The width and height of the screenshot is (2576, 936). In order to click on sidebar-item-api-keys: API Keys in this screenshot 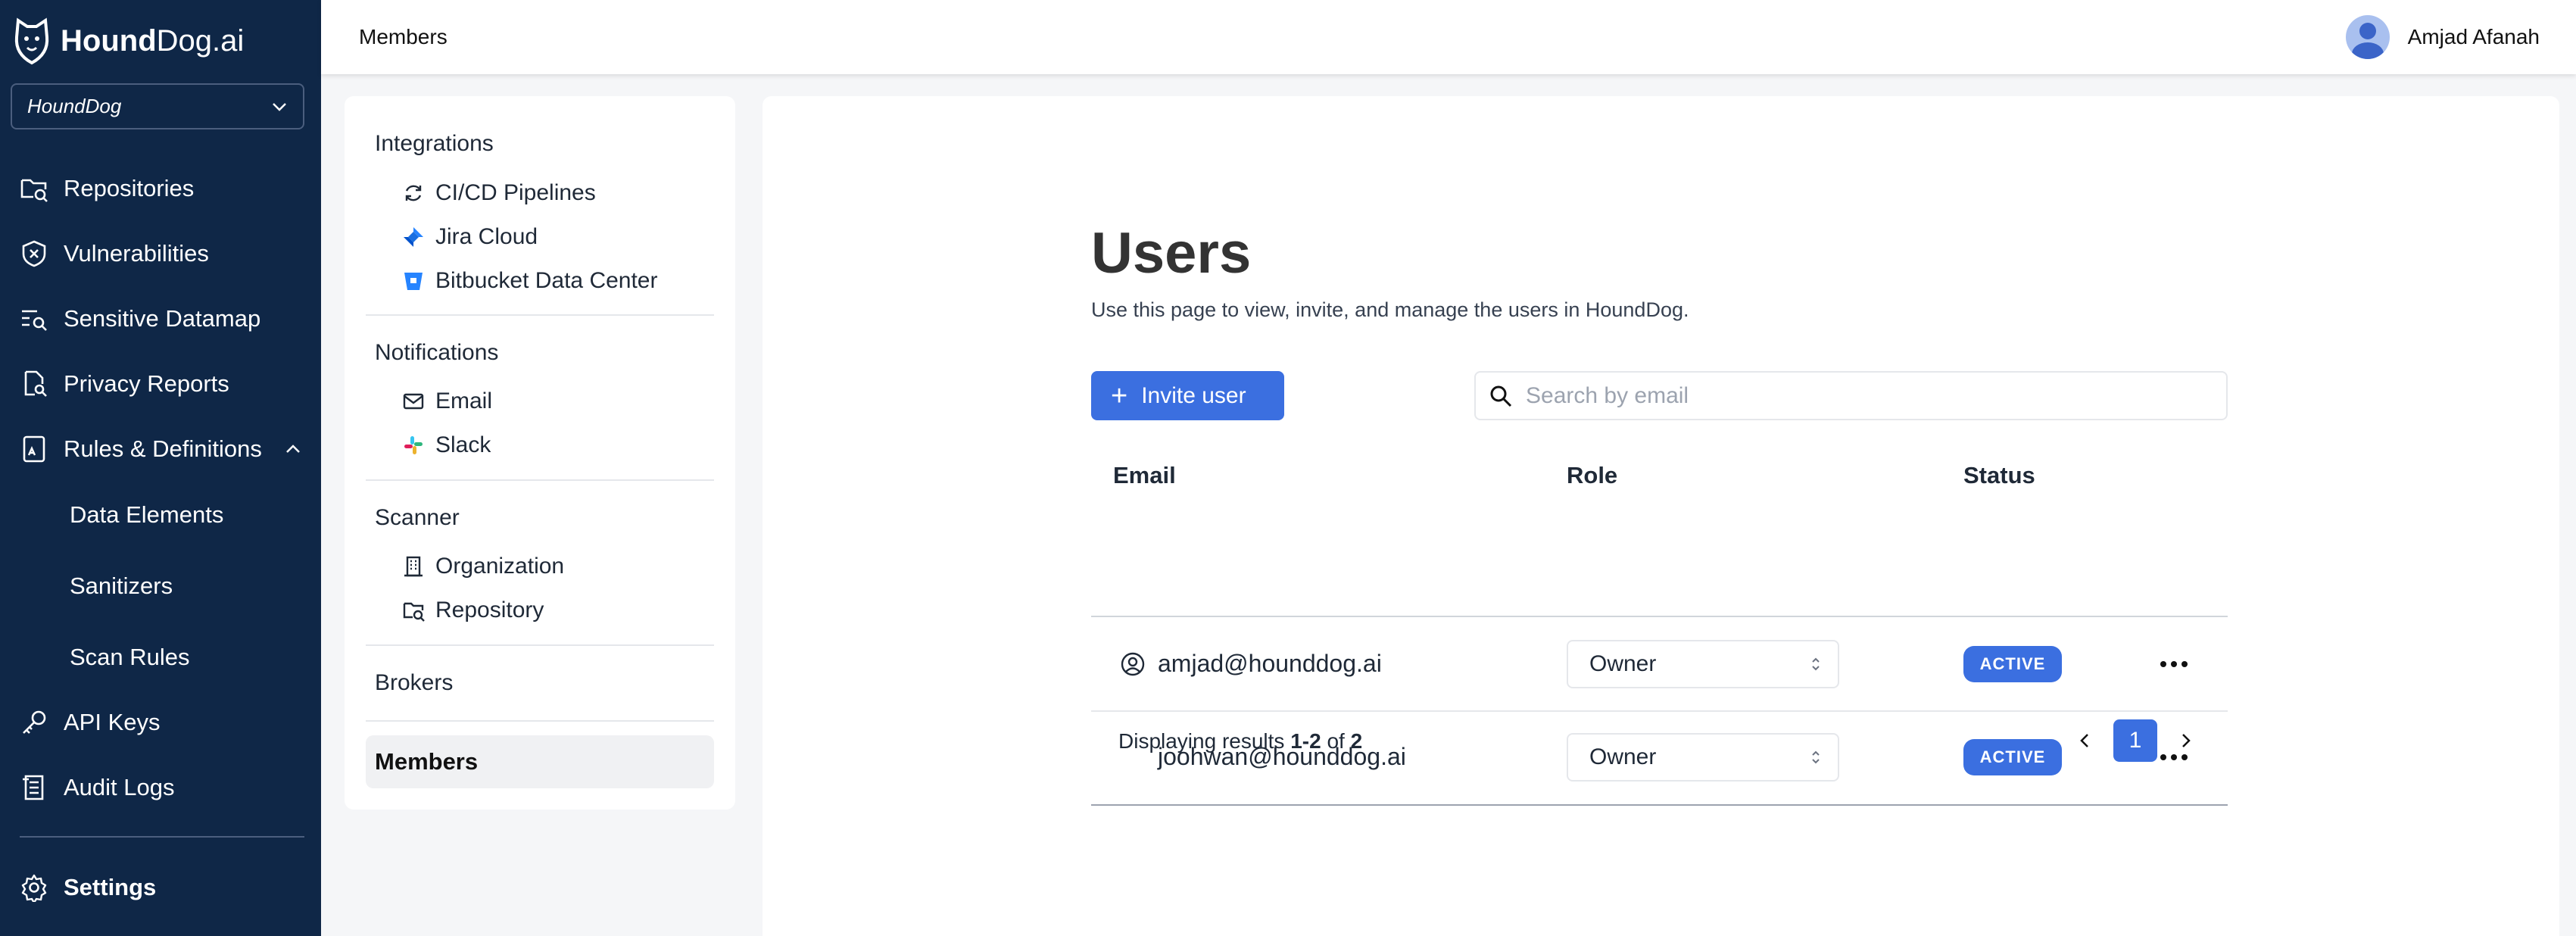, I will do `click(160, 722)`.